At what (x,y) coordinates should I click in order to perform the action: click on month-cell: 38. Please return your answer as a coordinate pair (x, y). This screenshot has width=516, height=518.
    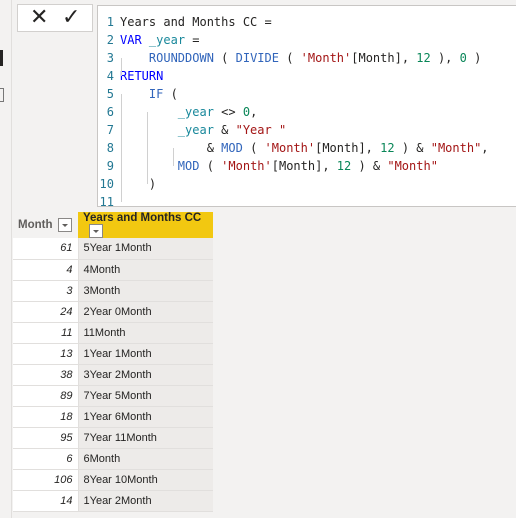
    Looking at the image, I should click on (46, 375).